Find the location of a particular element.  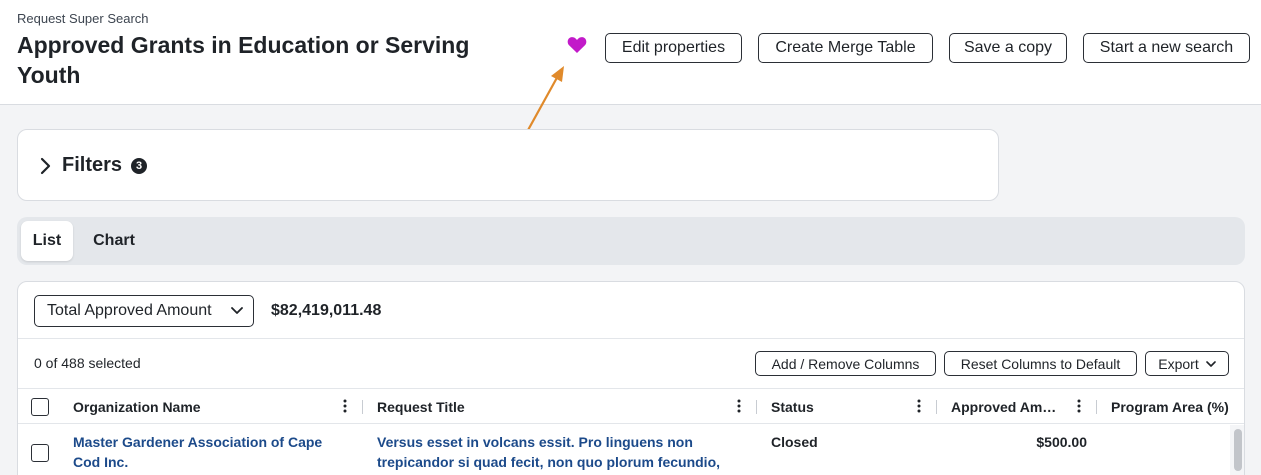

column-header-request-title: Request Title is located at coordinates (547, 407).